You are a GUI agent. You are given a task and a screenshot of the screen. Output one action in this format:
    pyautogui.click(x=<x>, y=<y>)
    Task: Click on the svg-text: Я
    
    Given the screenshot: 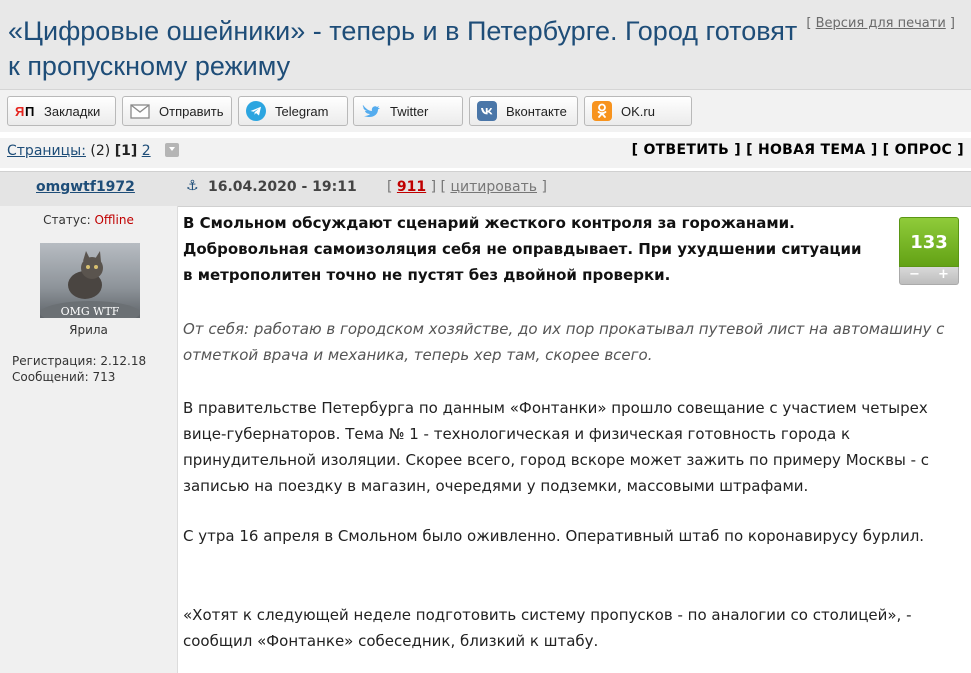 What is the action you would take?
    pyautogui.click(x=19, y=111)
    